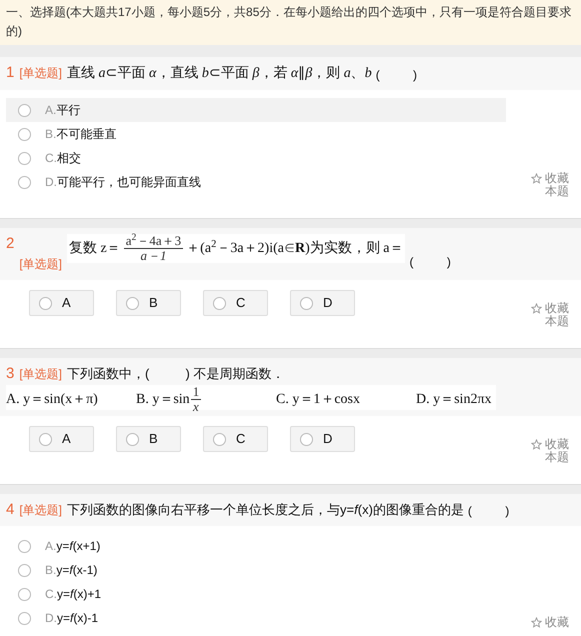  Describe the element at coordinates (256, 182) in the screenshot. I see `option-item: D.可能平行，也可能异面直线` at that location.